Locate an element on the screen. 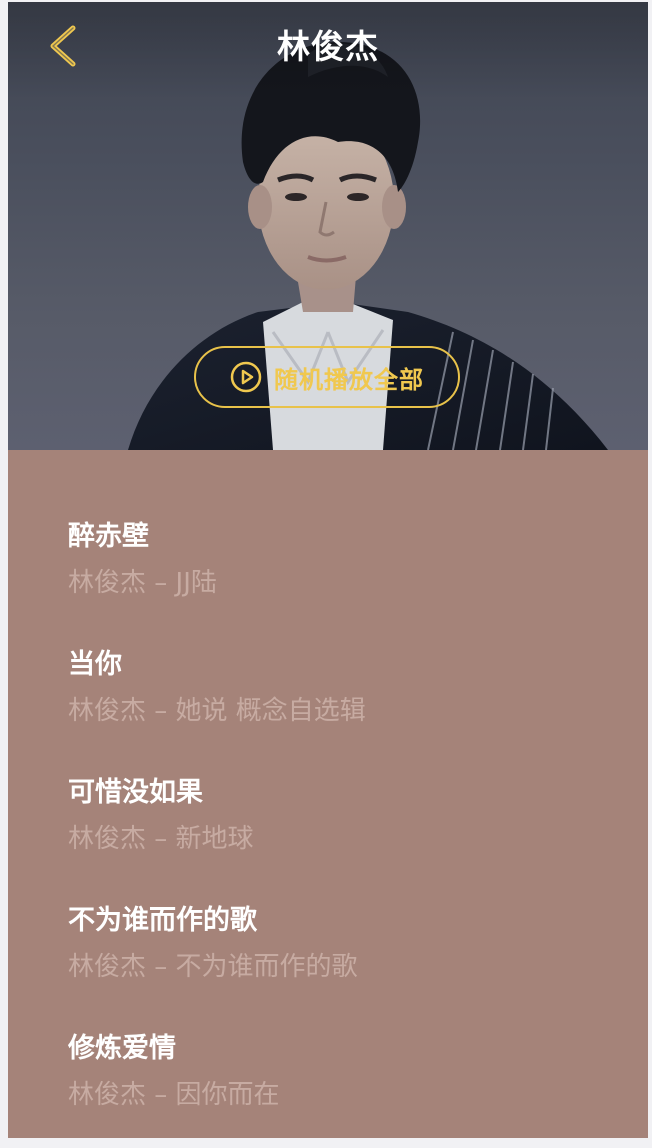 This screenshot has height=1148, width=652. list-item: 修炼爱情 林俊杰 – 因你而在 is located at coordinates (348, 1081).